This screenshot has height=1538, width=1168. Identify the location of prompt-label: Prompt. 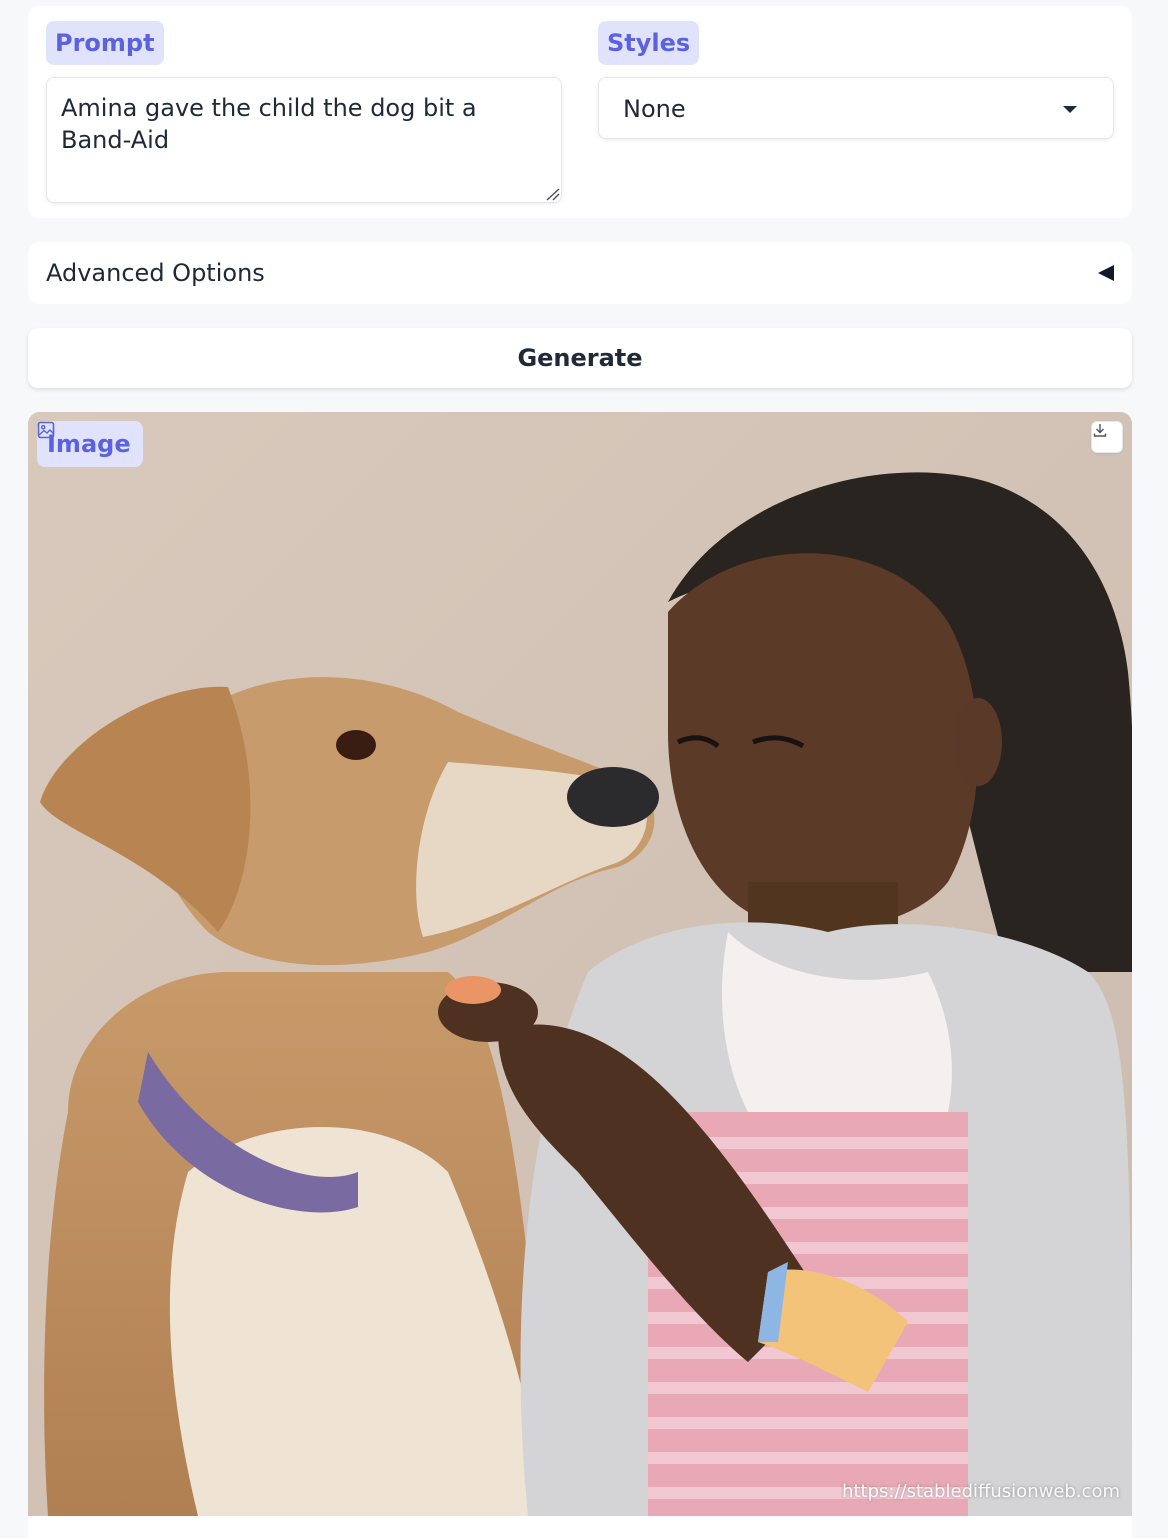
(105, 43).